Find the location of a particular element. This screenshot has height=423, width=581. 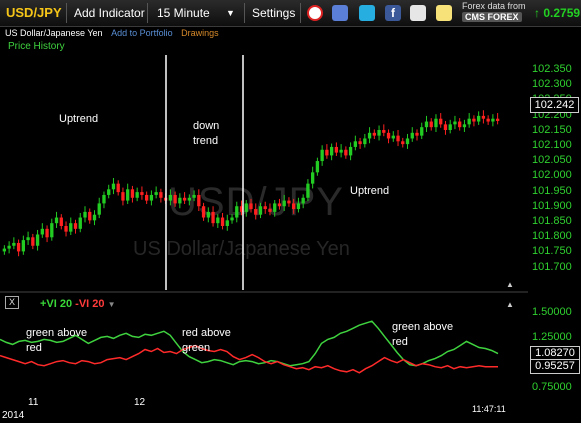

annotation-down: down is located at coordinates (206, 126).